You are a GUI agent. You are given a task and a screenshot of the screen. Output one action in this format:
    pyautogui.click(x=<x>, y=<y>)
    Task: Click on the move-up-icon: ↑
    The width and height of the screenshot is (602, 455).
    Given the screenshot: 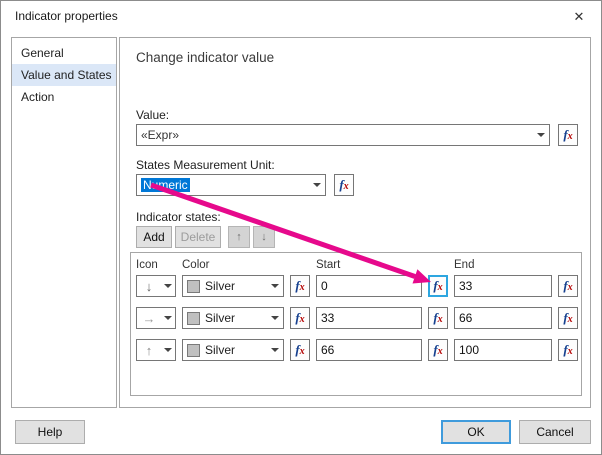 What is the action you would take?
    pyautogui.click(x=239, y=237)
    